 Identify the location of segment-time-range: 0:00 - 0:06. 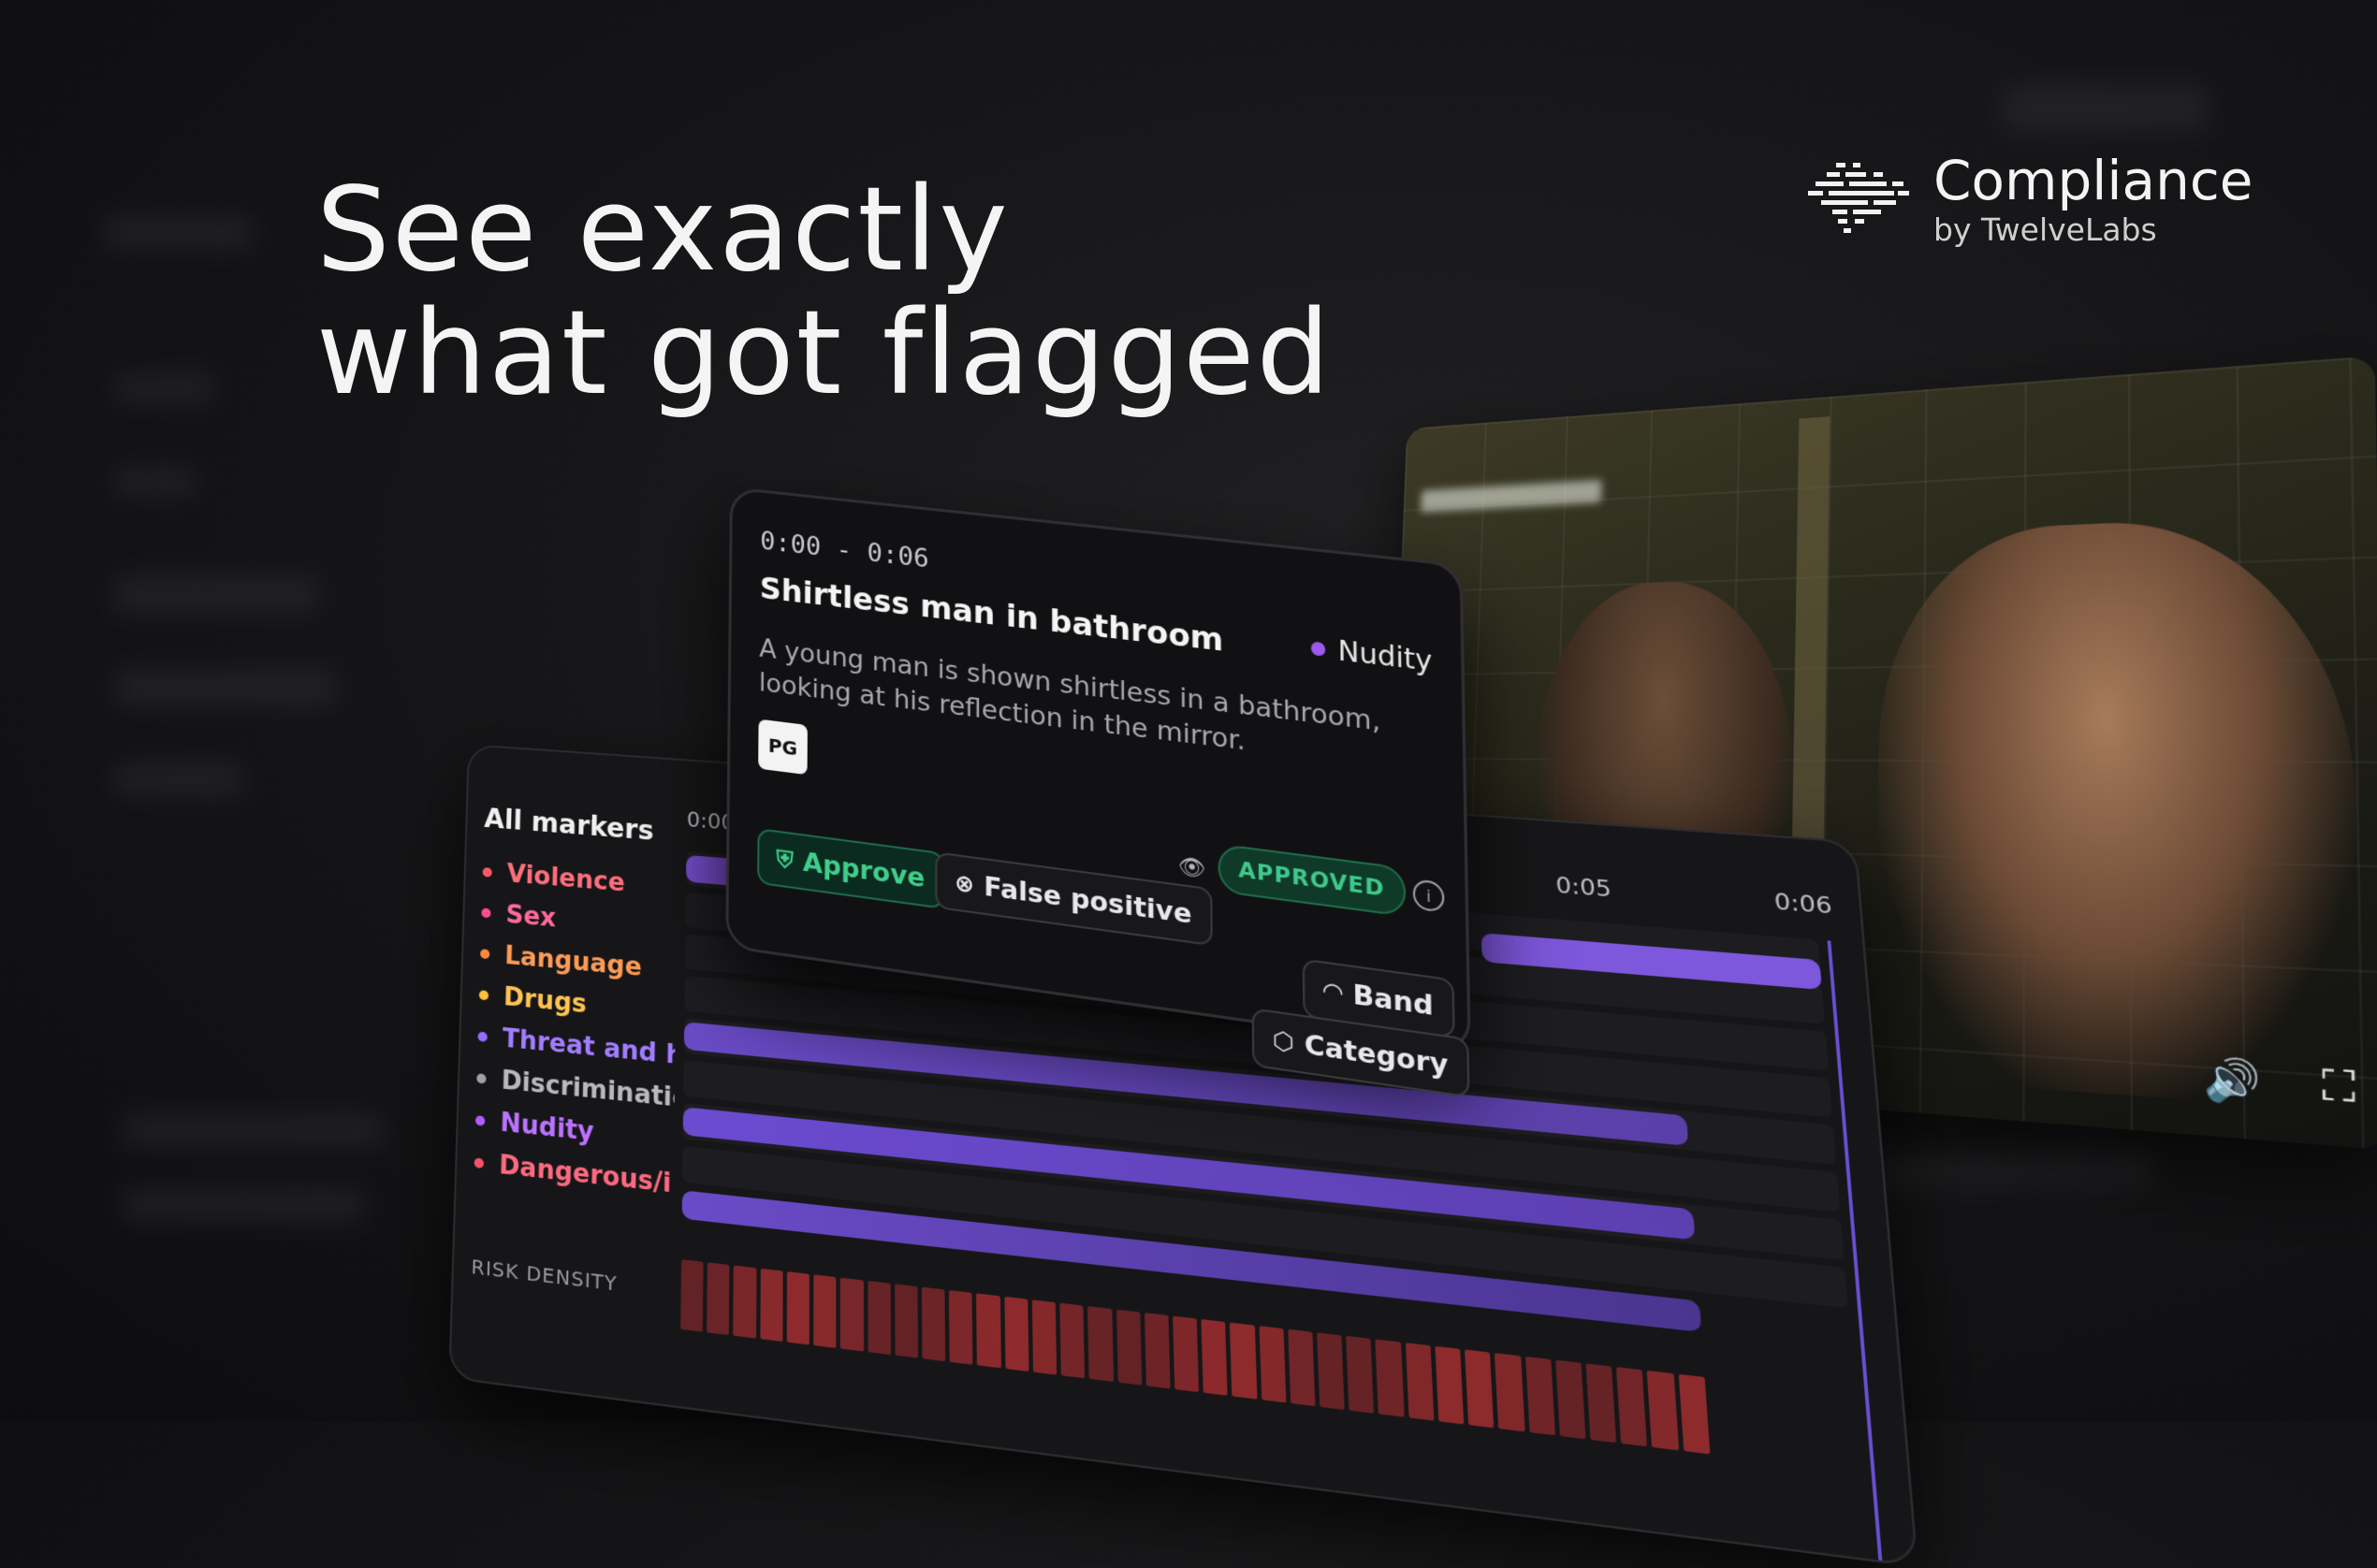
(844, 550).